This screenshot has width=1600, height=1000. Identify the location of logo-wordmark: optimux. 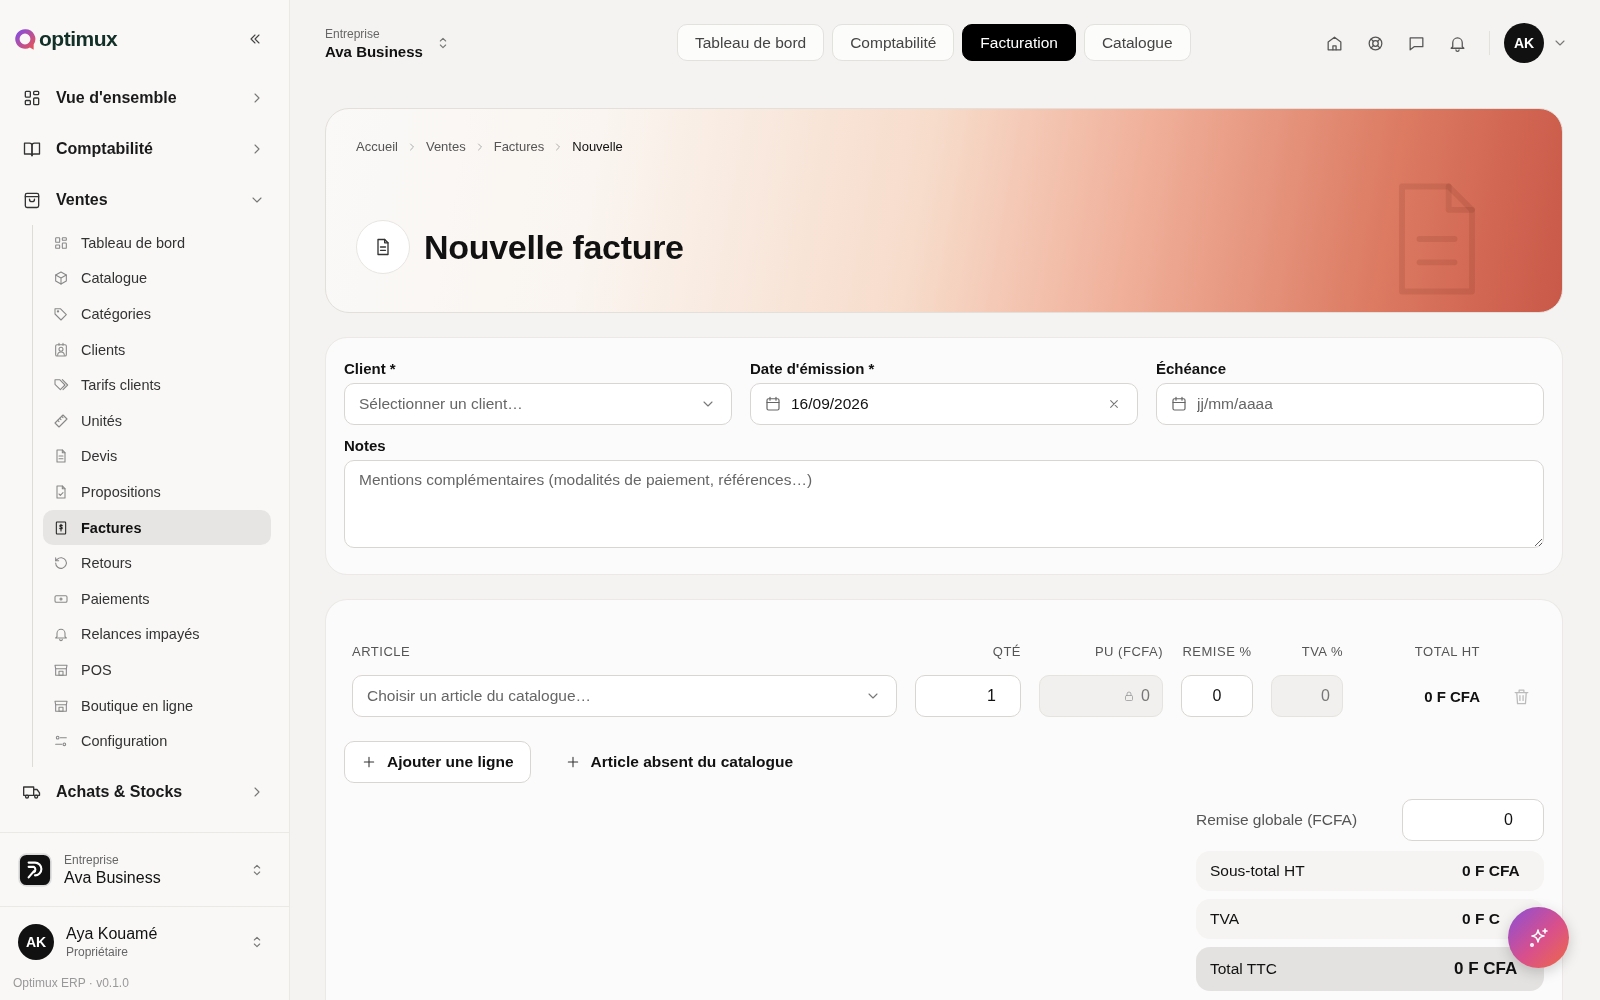
(78, 39).